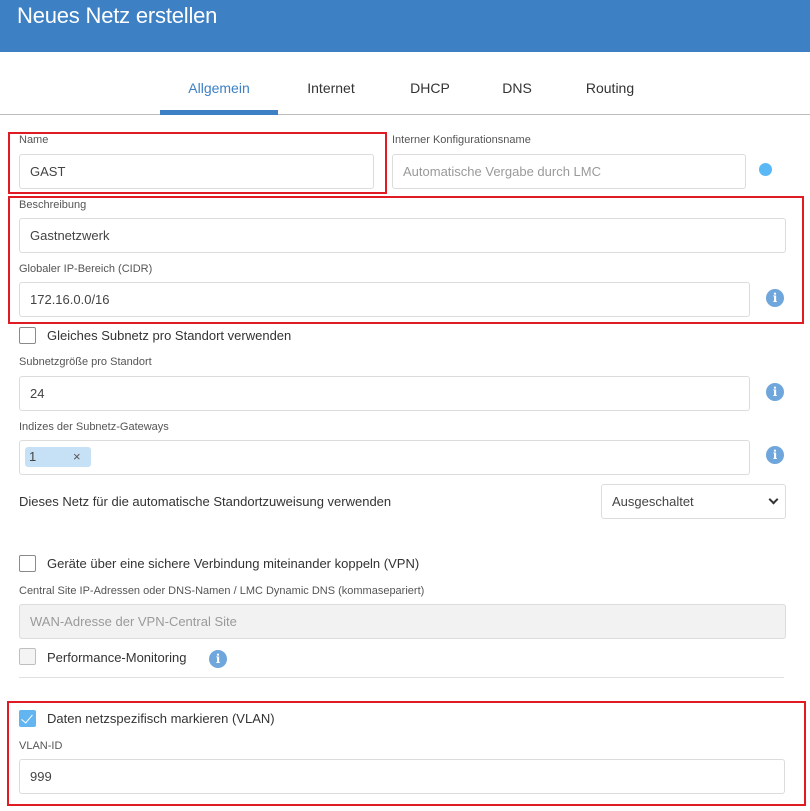 Image resolution: width=810 pixels, height=811 pixels. What do you see at coordinates (218, 88) in the screenshot?
I see `tab-allgemein: Allgemein` at bounding box center [218, 88].